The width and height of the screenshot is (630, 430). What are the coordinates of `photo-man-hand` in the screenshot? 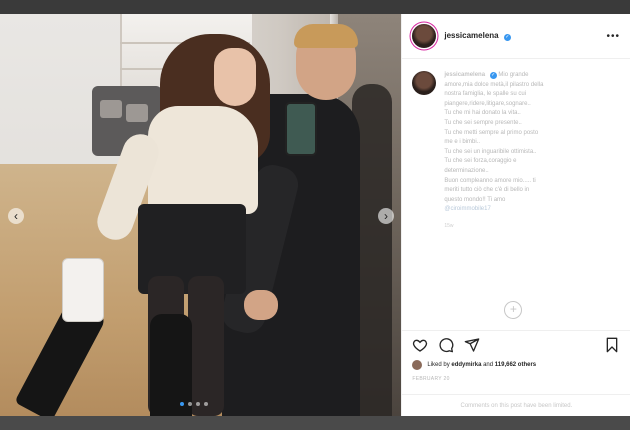 It's located at (261, 305).